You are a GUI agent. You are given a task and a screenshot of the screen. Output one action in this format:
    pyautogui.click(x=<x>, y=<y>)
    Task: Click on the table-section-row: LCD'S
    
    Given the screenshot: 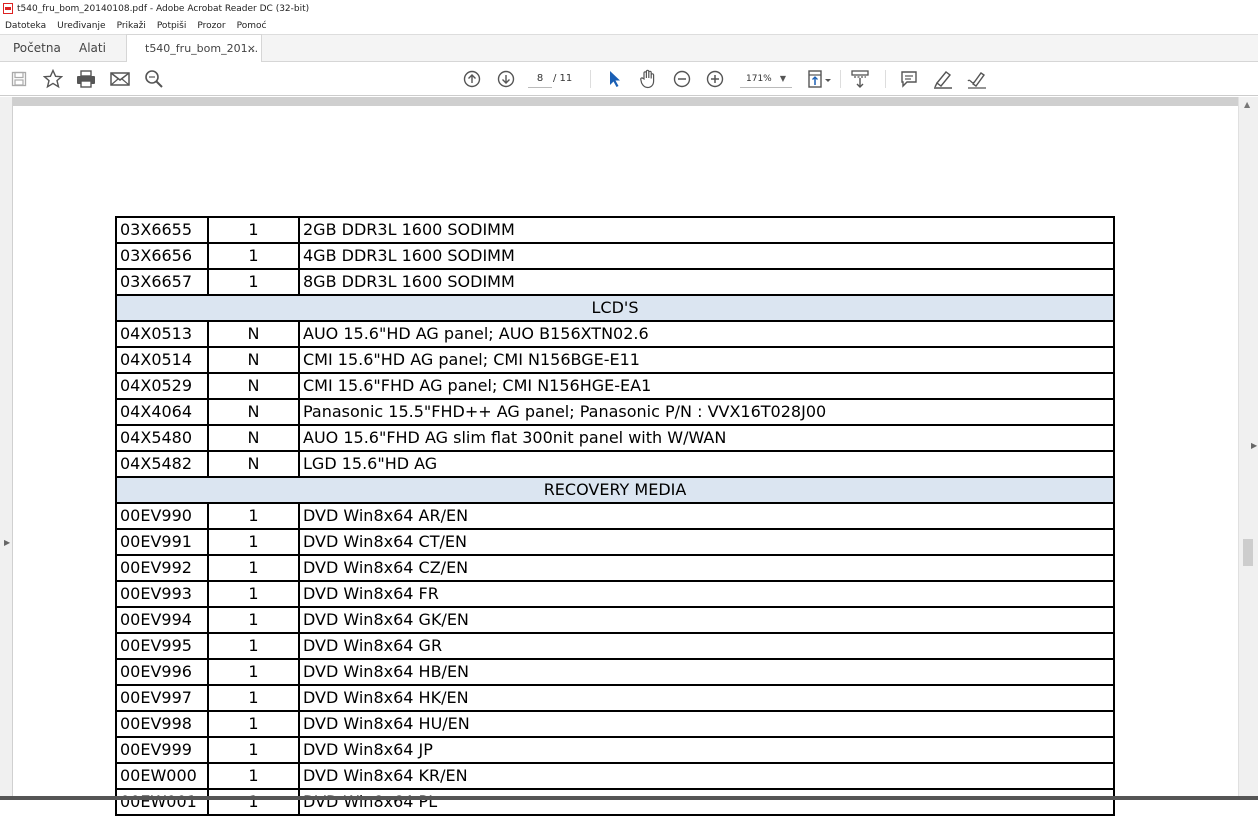 What is the action you would take?
    pyautogui.click(x=615, y=308)
    